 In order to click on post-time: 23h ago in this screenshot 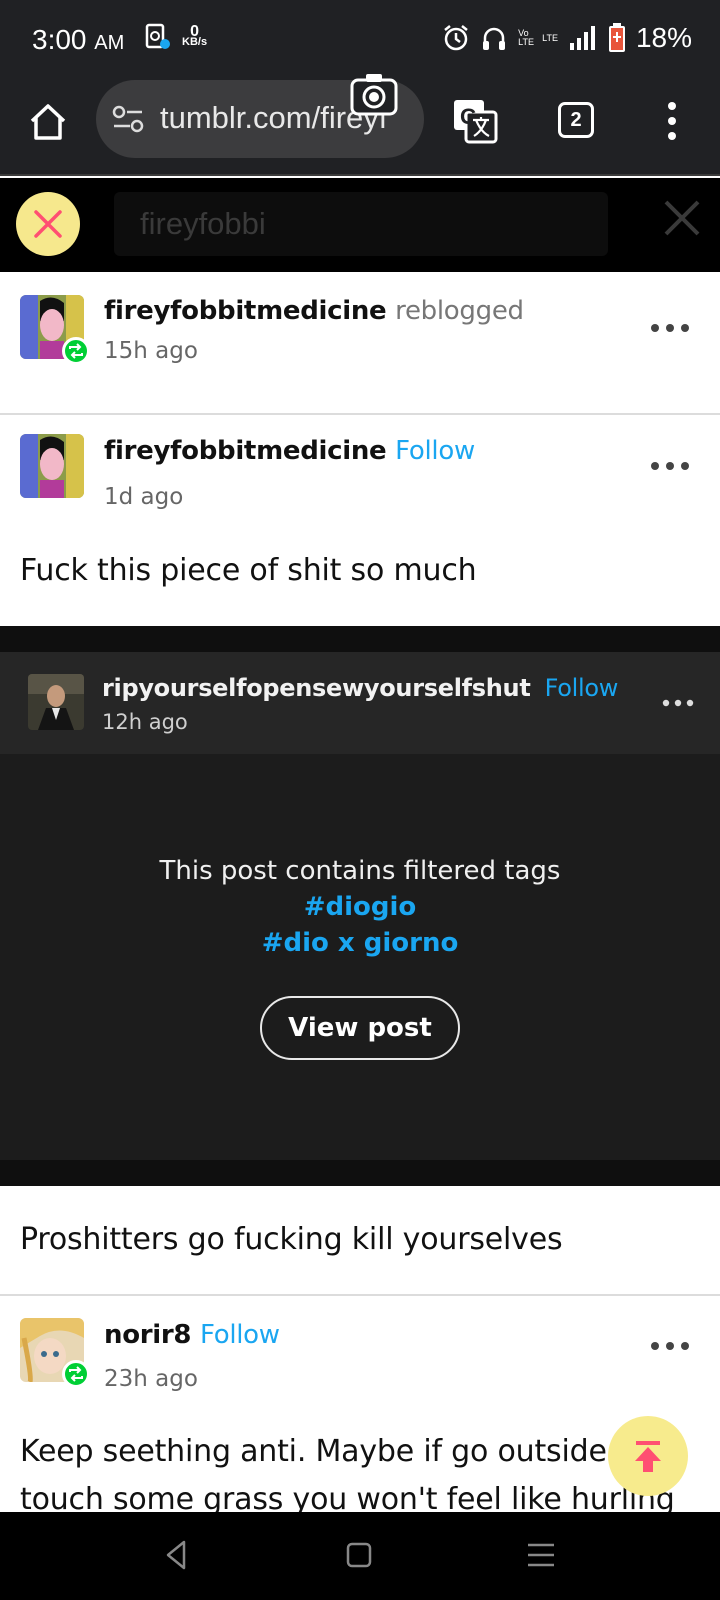, I will do `click(151, 1379)`.